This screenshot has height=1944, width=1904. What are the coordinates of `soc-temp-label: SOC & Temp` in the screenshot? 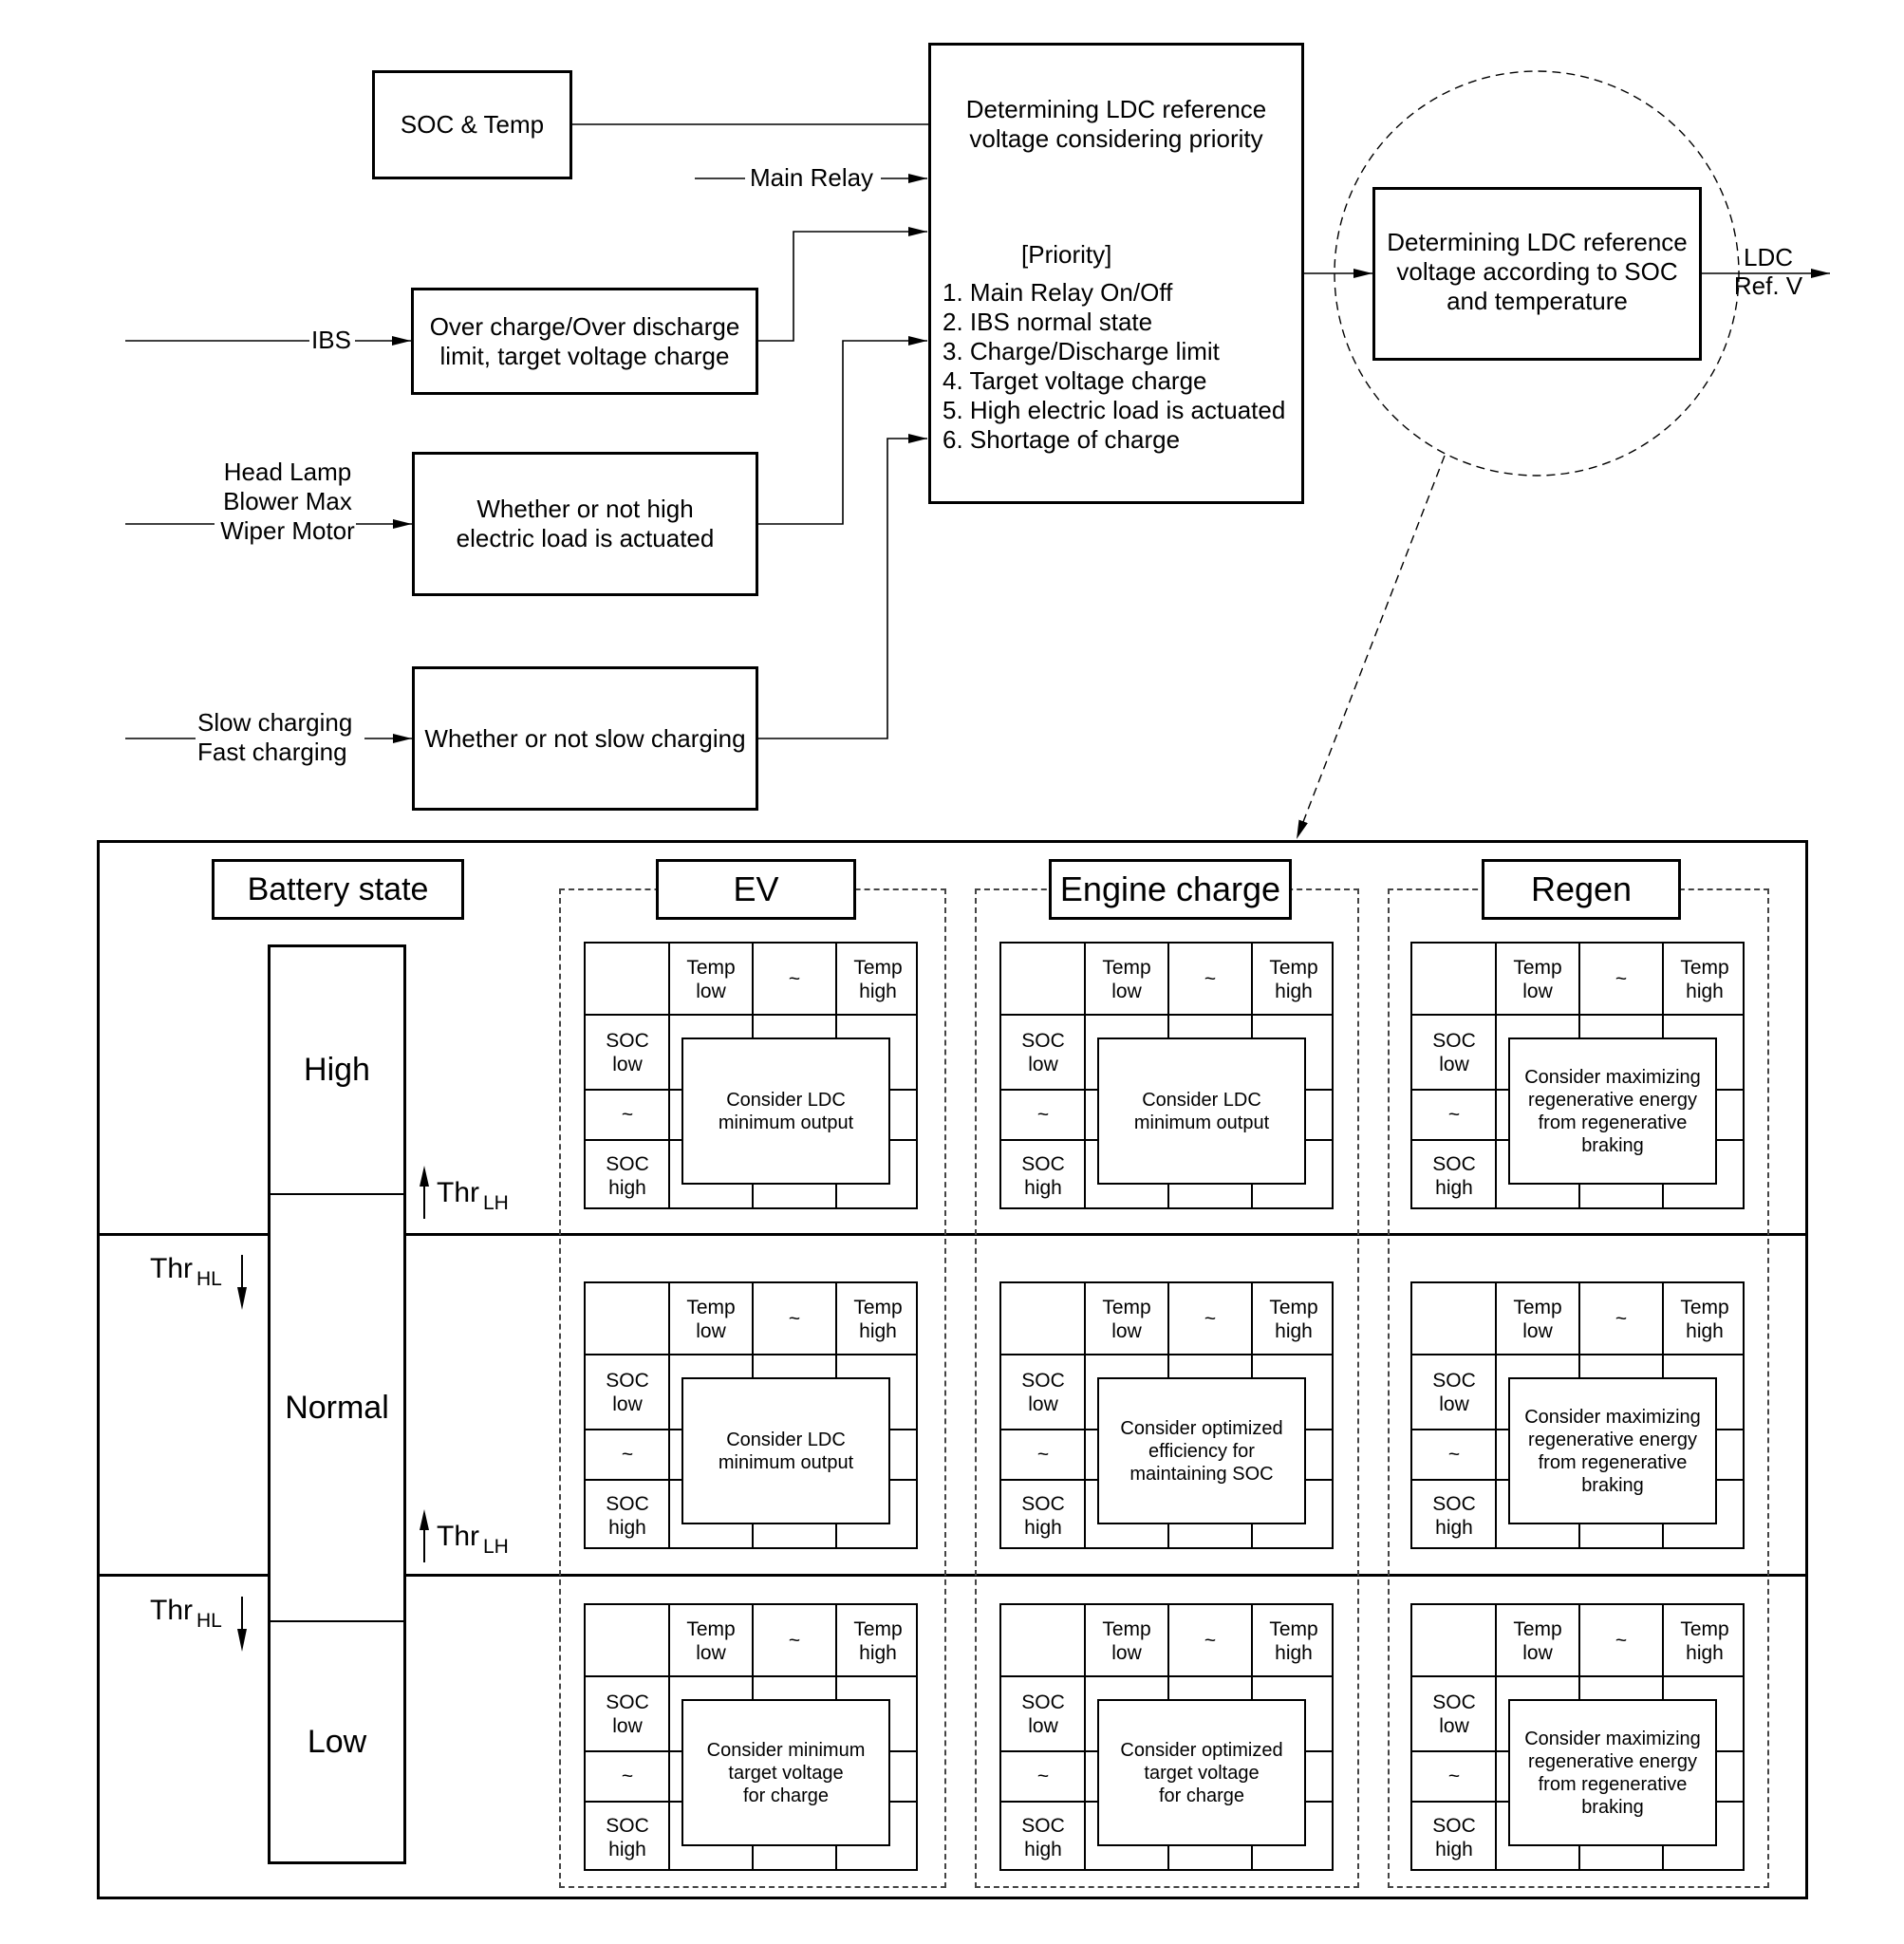 It's located at (472, 125).